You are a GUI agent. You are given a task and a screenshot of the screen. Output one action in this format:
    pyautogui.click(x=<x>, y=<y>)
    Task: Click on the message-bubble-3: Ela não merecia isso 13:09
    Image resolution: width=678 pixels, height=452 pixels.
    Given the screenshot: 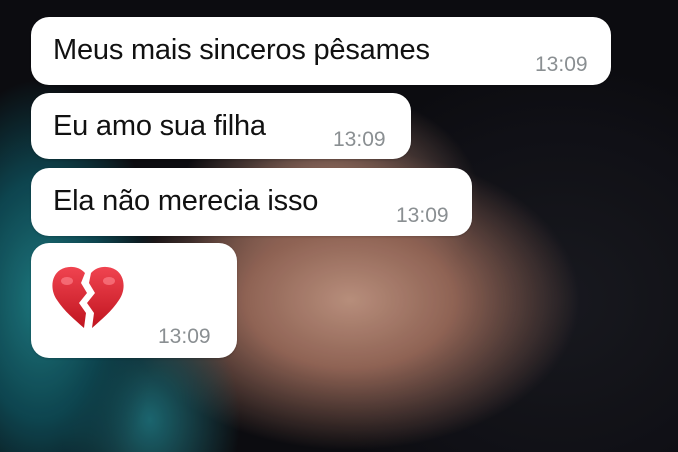 What is the action you would take?
    pyautogui.click(x=251, y=202)
    